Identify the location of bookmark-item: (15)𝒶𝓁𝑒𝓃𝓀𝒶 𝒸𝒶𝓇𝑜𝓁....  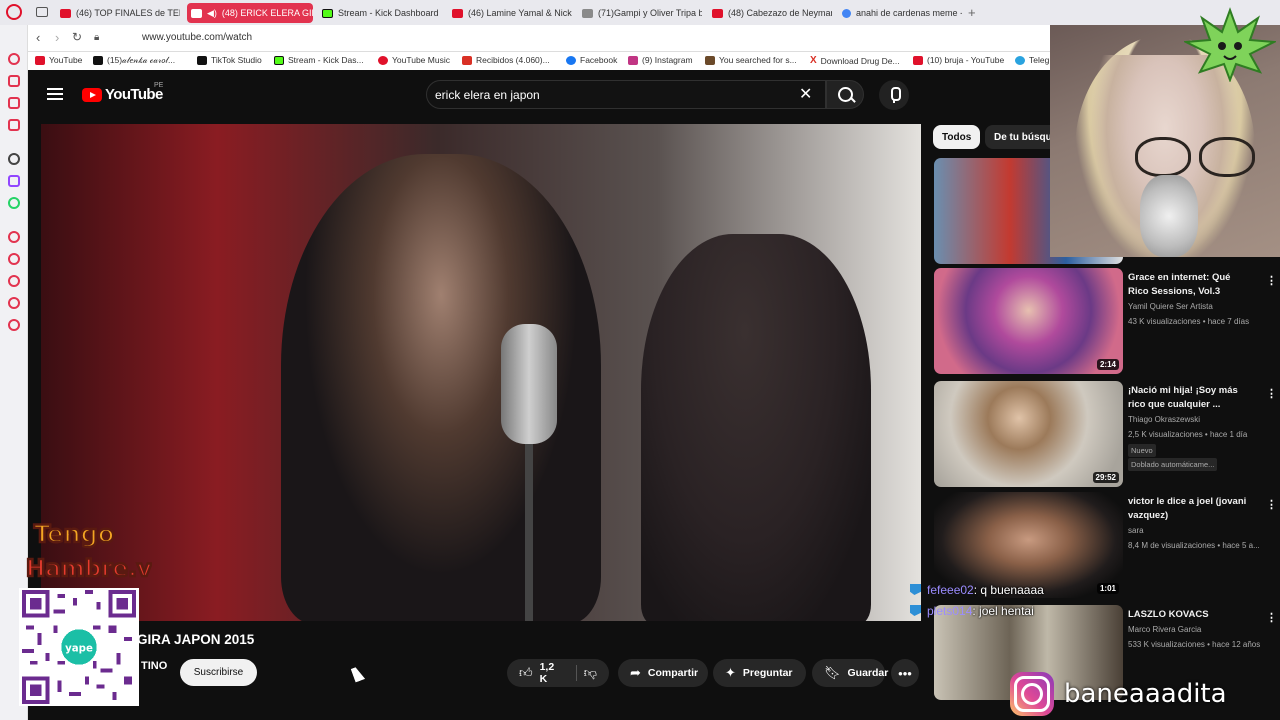
(134, 60).